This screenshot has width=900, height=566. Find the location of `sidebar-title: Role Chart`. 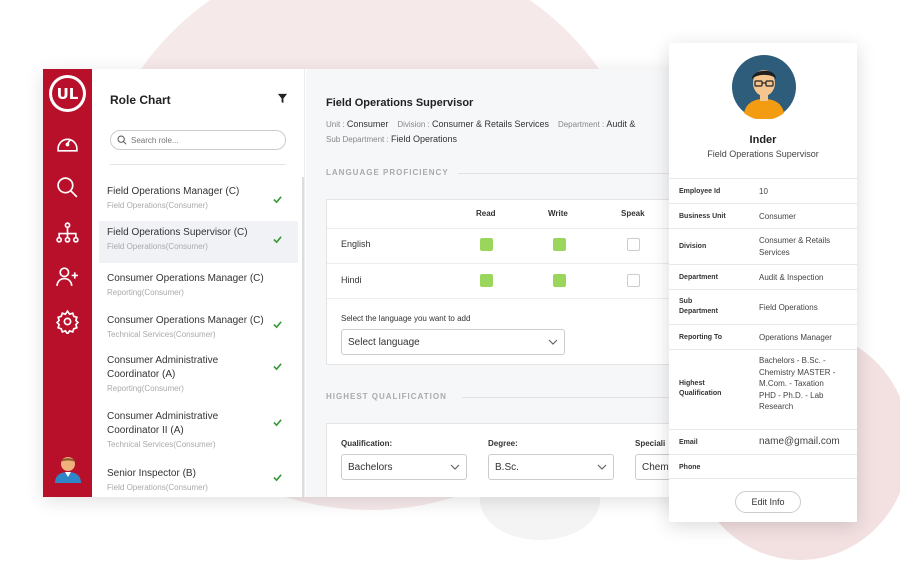

sidebar-title: Role Chart is located at coordinates (140, 100).